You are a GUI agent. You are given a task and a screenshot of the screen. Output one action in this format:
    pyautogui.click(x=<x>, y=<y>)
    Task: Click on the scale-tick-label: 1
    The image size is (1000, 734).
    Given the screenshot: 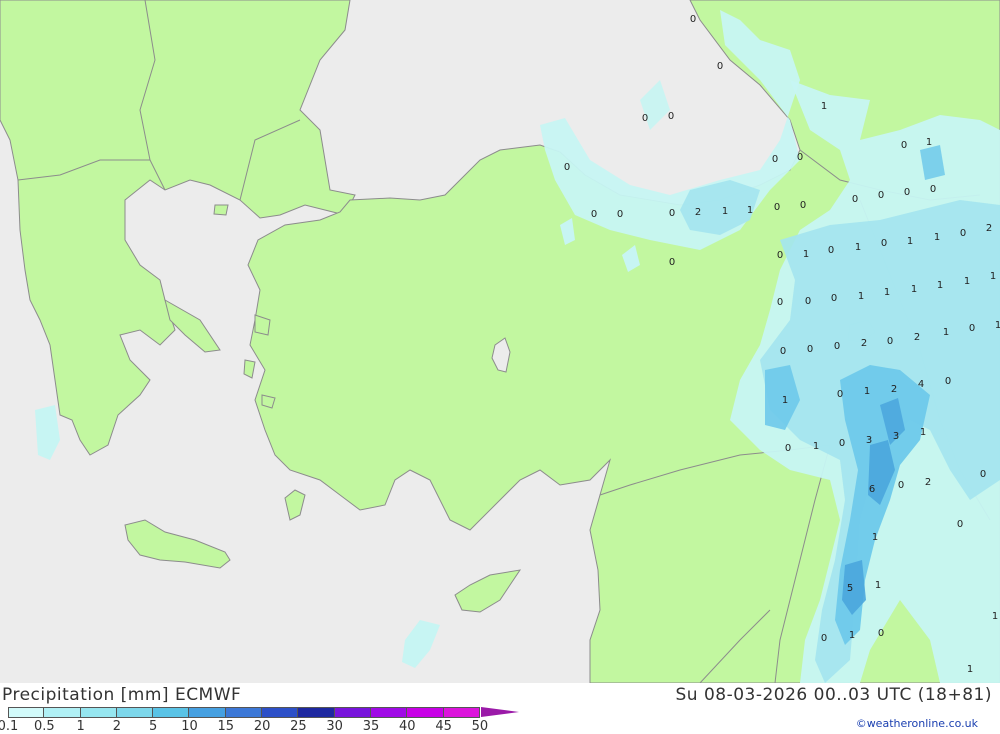 What is the action you would take?
    pyautogui.click(x=80, y=726)
    